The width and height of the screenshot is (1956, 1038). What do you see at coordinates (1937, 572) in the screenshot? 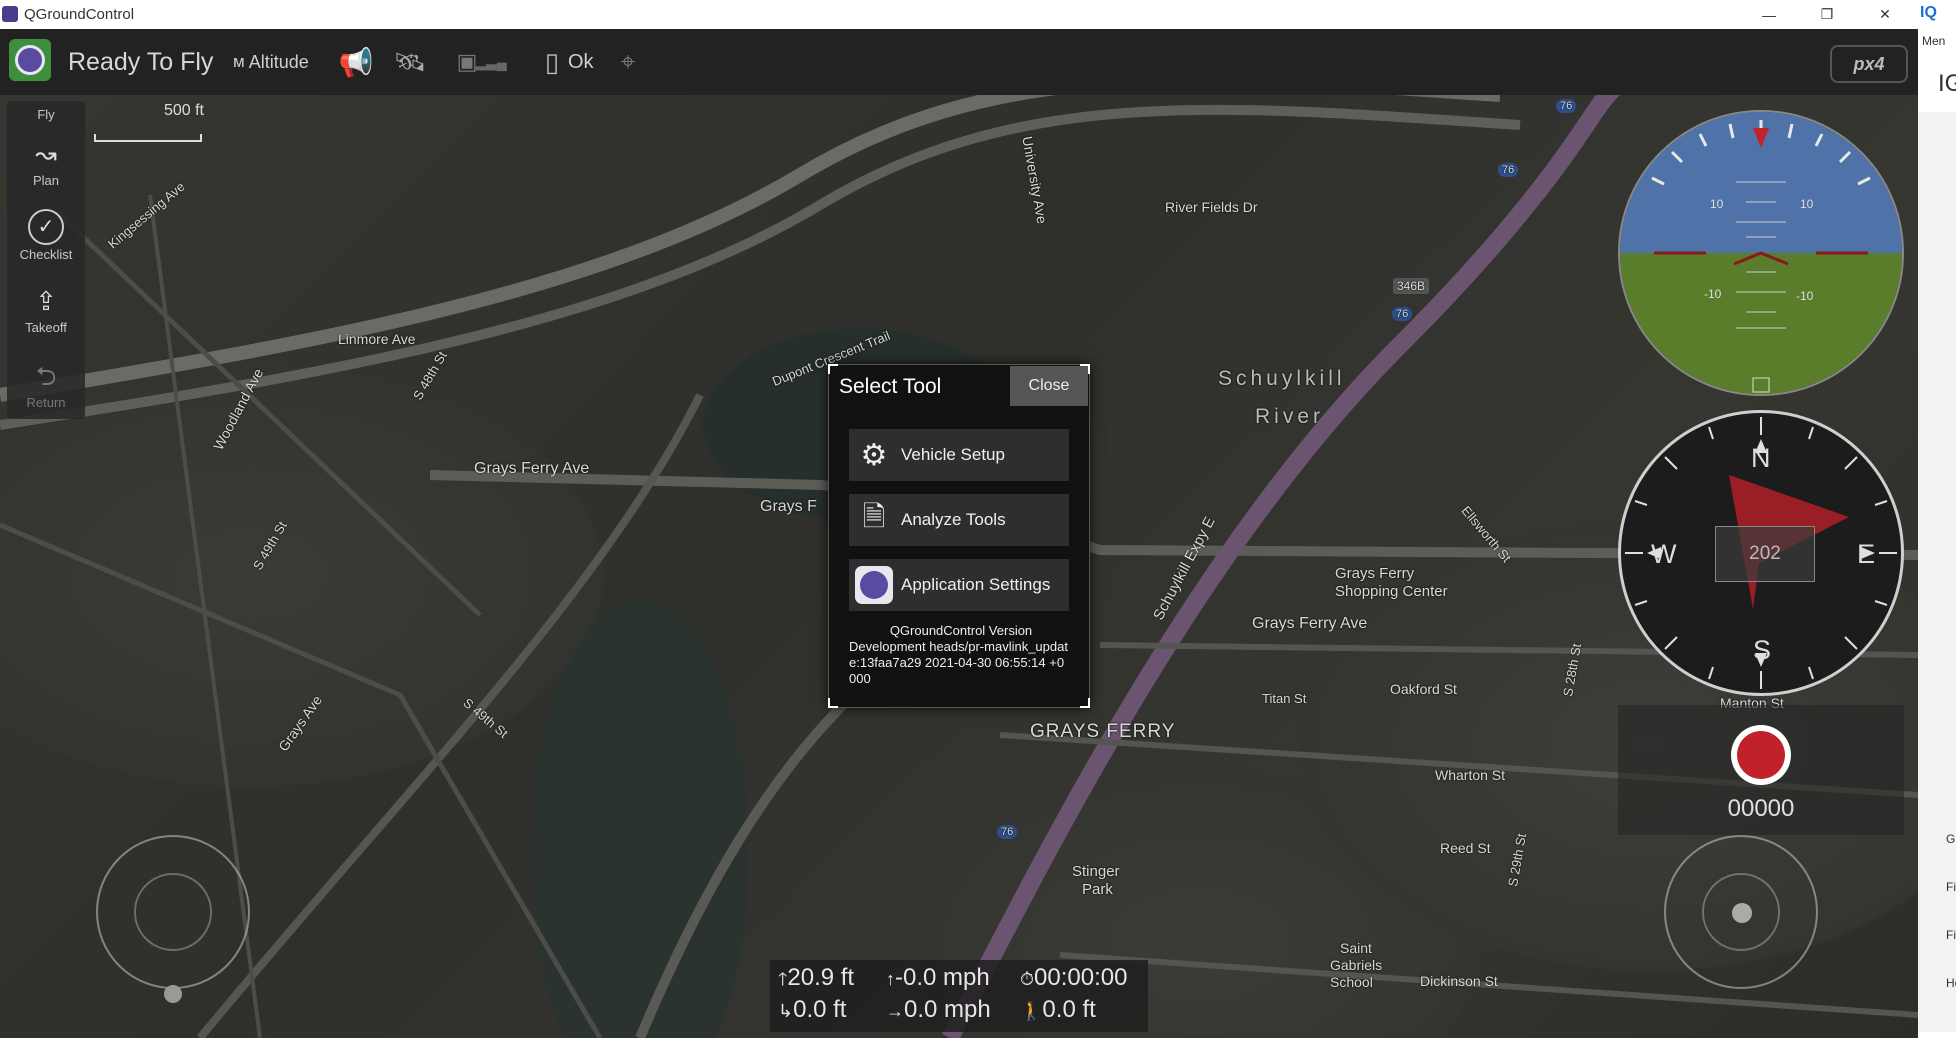
I see `side-panel-body` at bounding box center [1937, 572].